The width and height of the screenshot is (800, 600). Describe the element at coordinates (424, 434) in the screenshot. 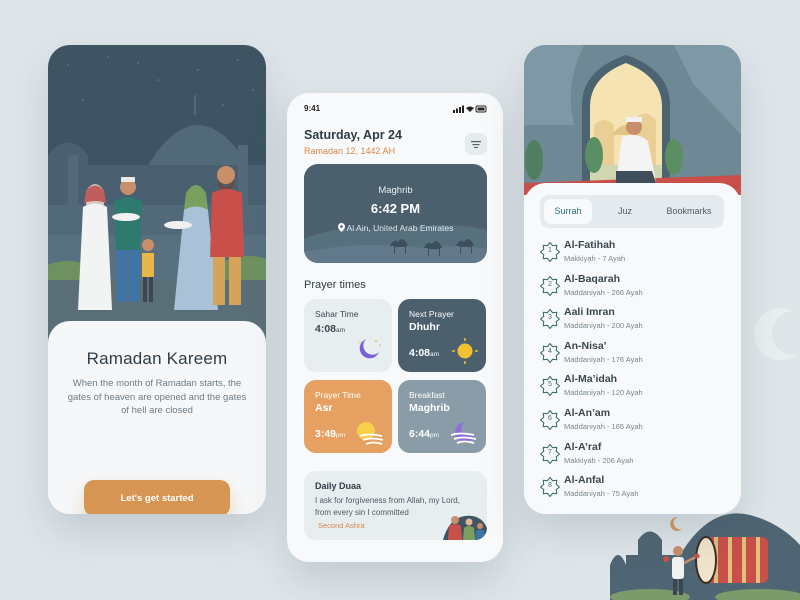

I see `tile-time: 6:44pm` at that location.